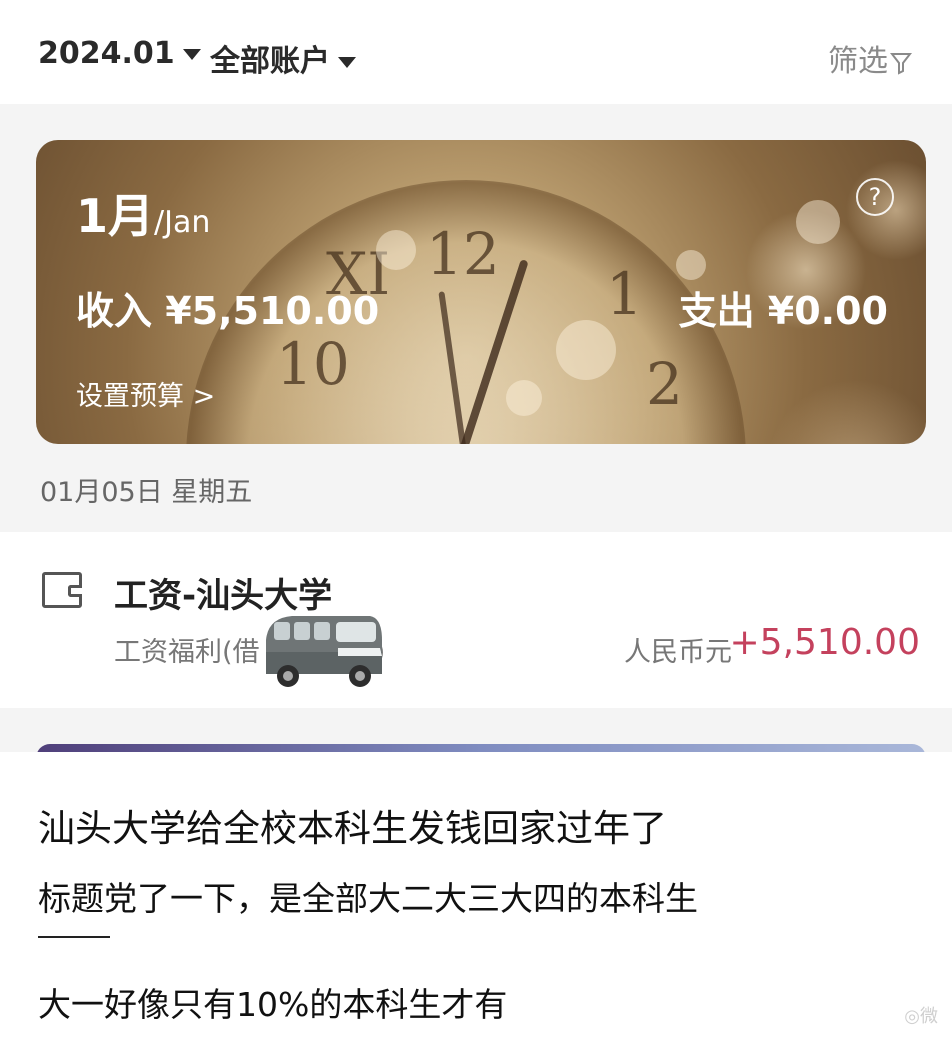 This screenshot has height=1037, width=952. Describe the element at coordinates (324, 651) in the screenshot. I see `van-sticker-image` at that location.